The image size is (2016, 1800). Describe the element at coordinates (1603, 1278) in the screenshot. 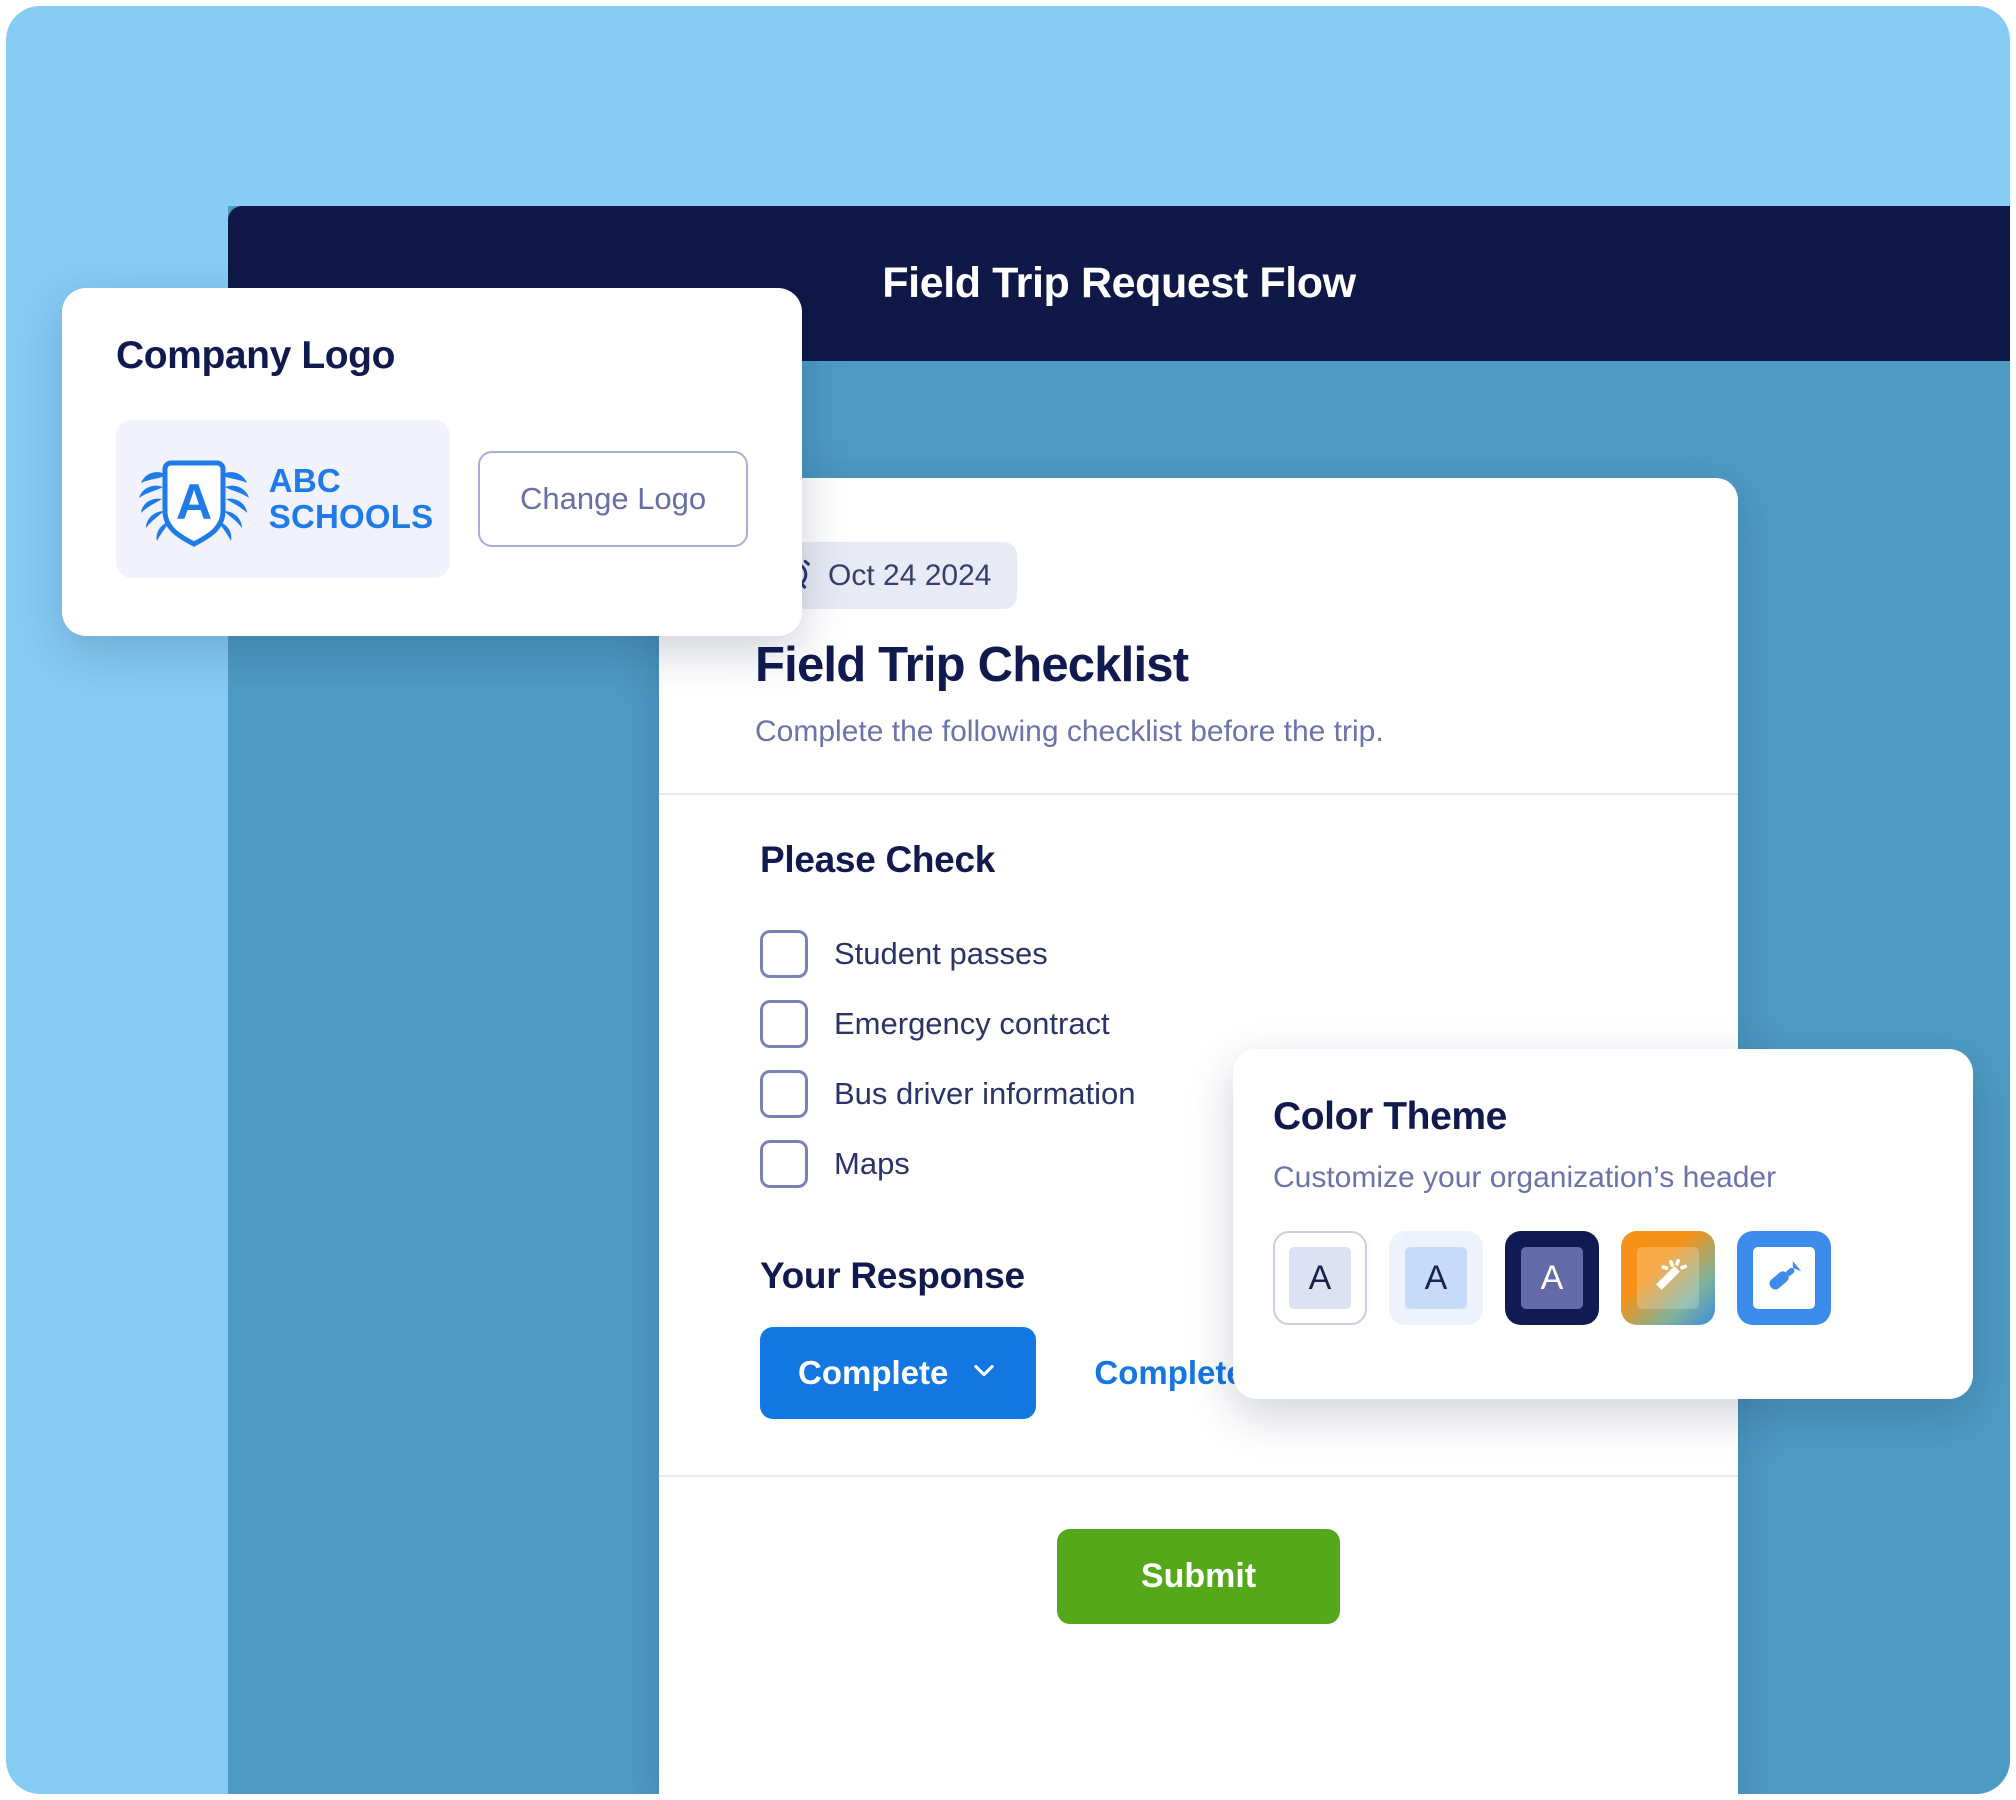

I see `color-theme-swatch-row: A A A` at that location.